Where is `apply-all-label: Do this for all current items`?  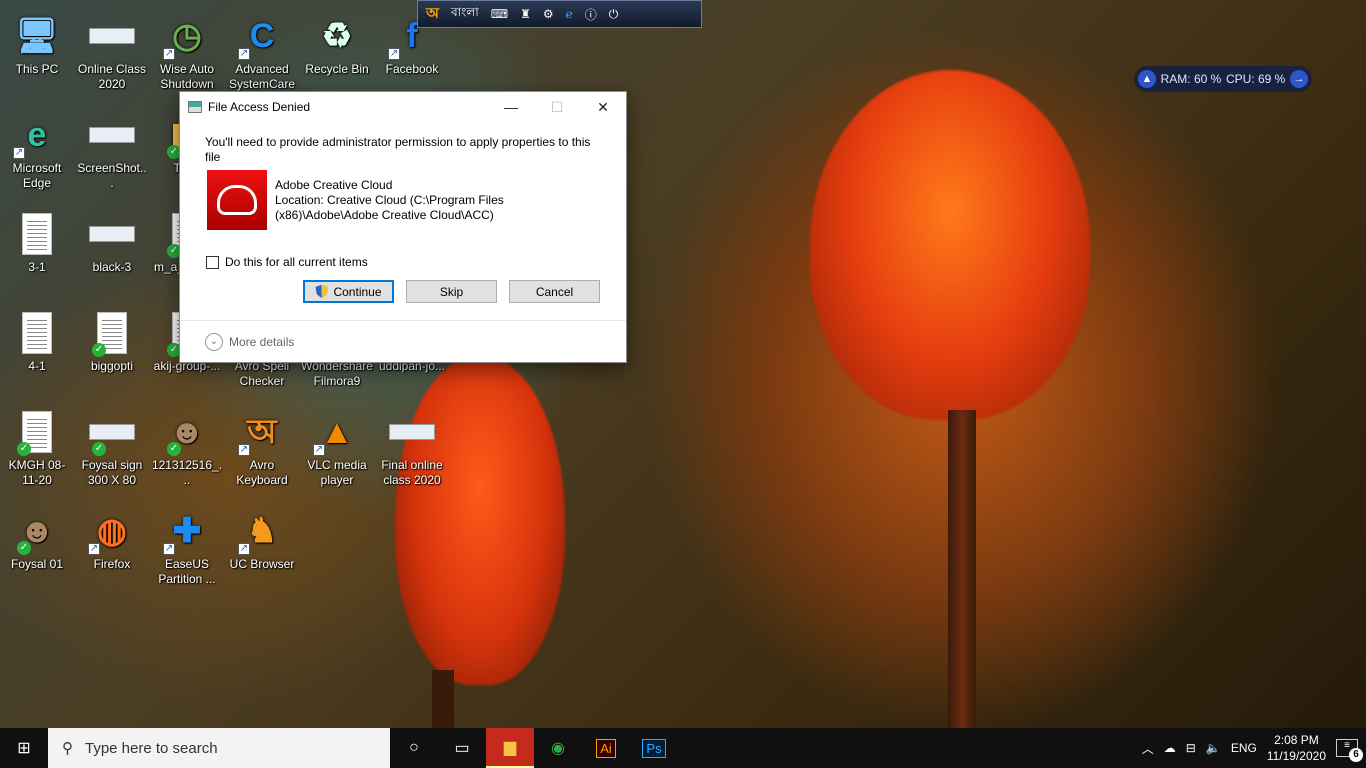 apply-all-label: Do this for all current items is located at coordinates (296, 262).